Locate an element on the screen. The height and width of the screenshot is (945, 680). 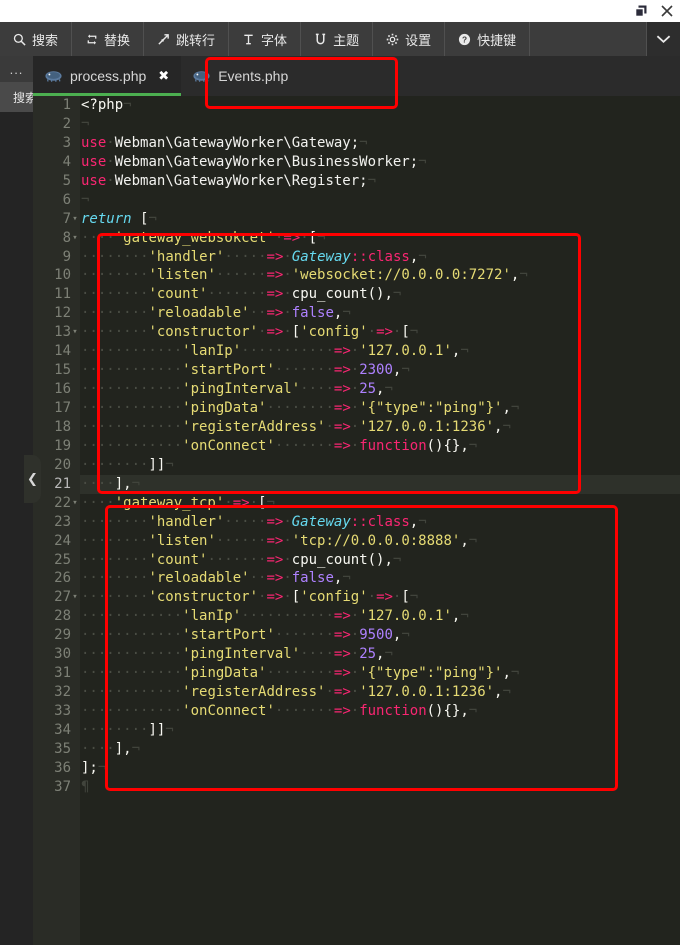
sidebar-collapse-handle: ❮ is located at coordinates (32, 479).